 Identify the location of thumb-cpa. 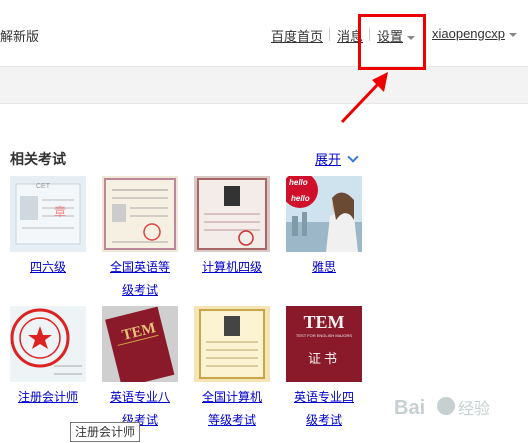
(48, 344).